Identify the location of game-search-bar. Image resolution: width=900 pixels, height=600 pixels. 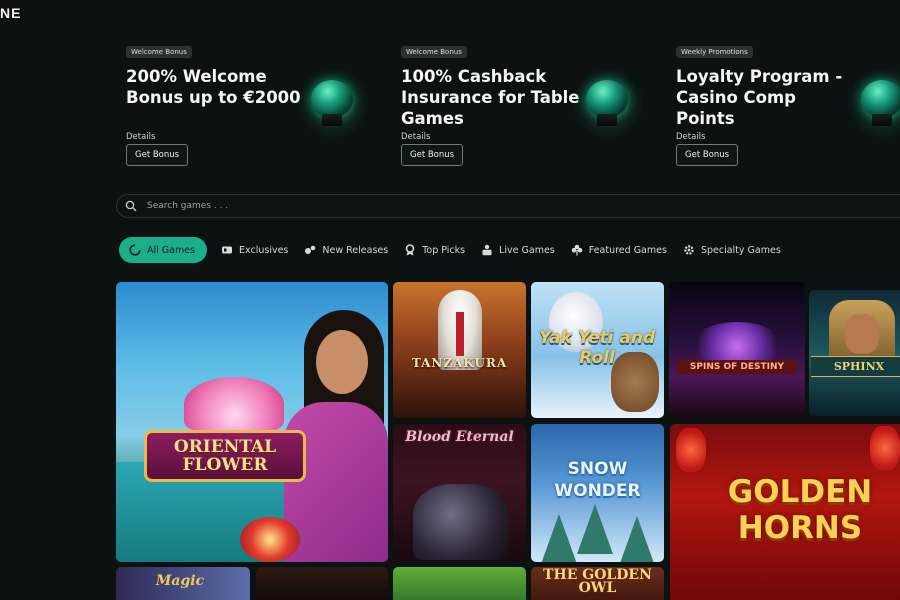
(508, 206).